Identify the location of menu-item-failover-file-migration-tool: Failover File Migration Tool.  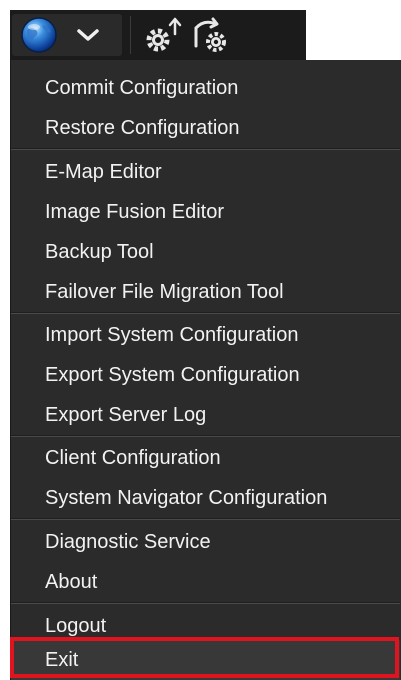
(205, 292).